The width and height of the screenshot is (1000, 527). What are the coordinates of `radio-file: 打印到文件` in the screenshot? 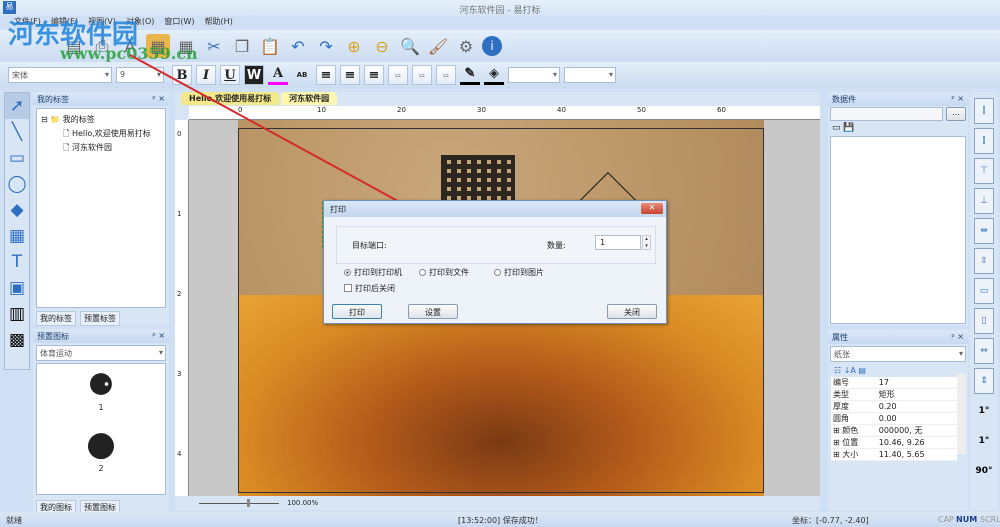 It's located at (444, 272).